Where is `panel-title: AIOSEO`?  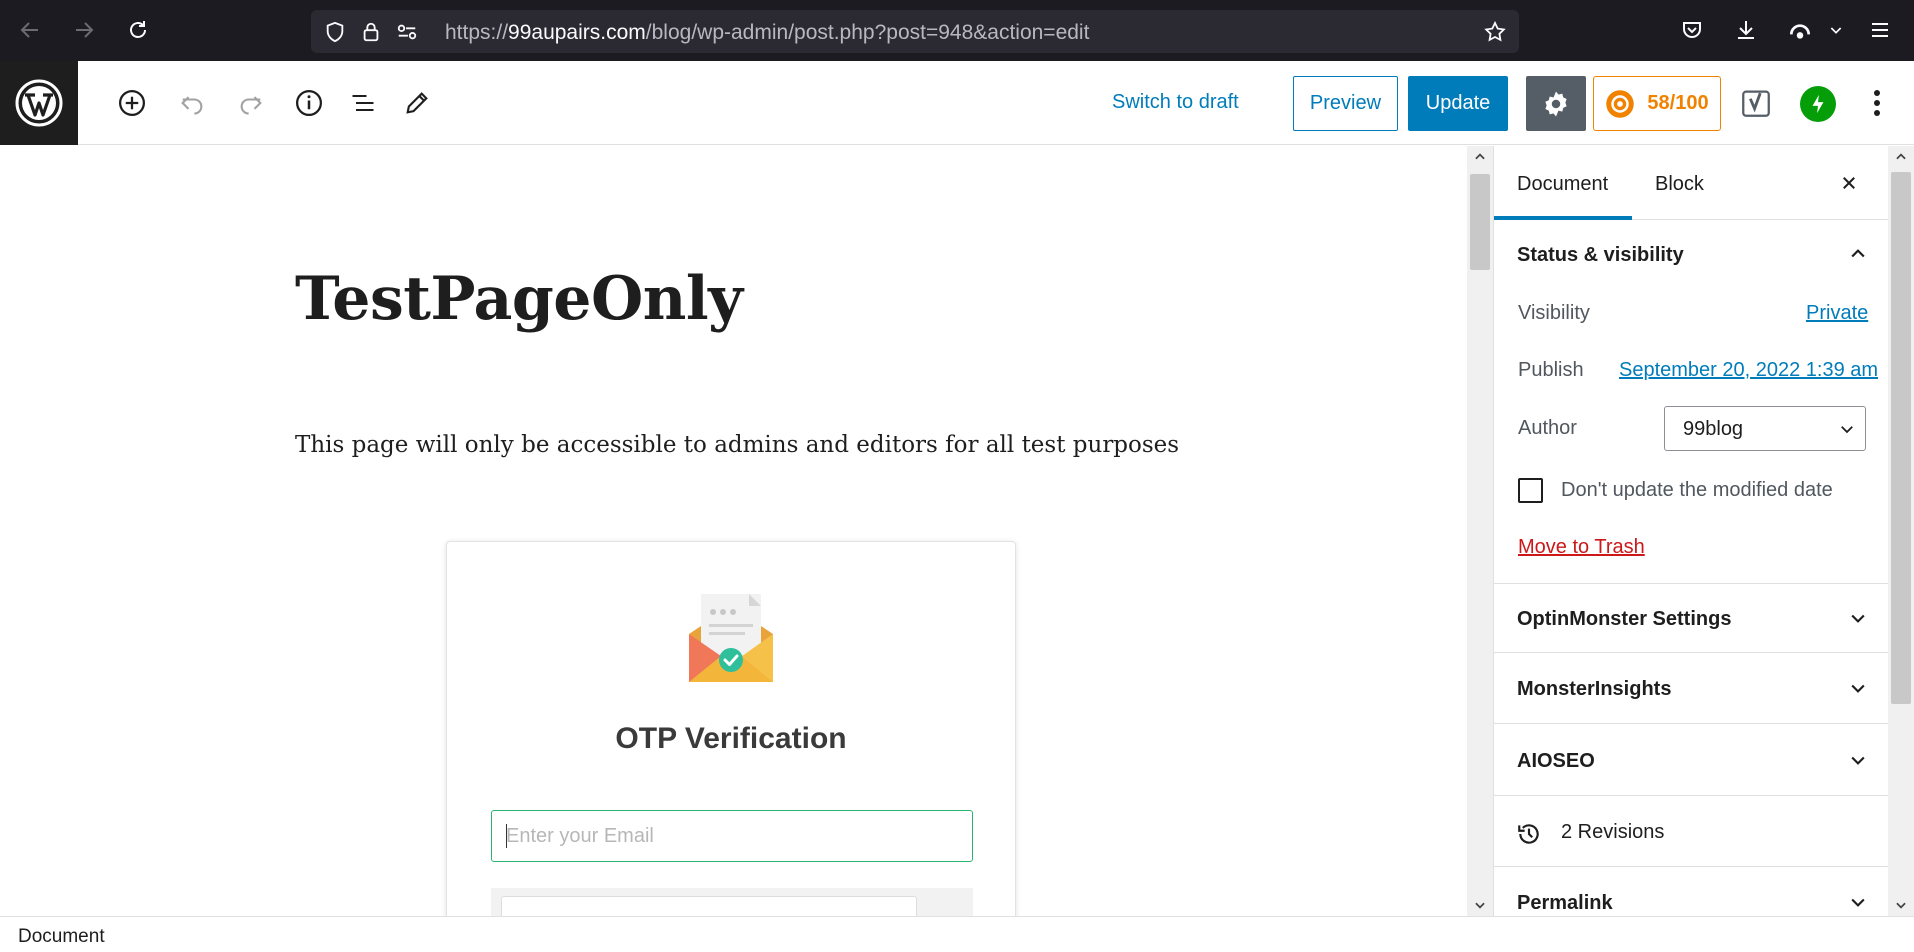 panel-title: AIOSEO is located at coordinates (1556, 761).